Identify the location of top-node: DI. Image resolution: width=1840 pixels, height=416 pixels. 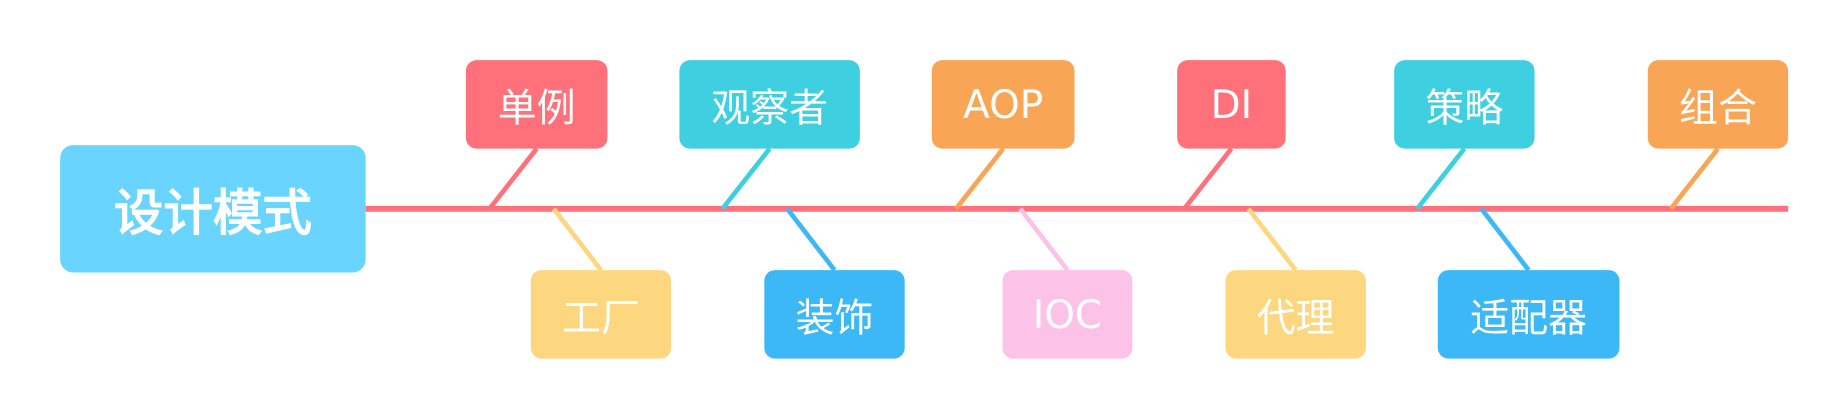
(1231, 104).